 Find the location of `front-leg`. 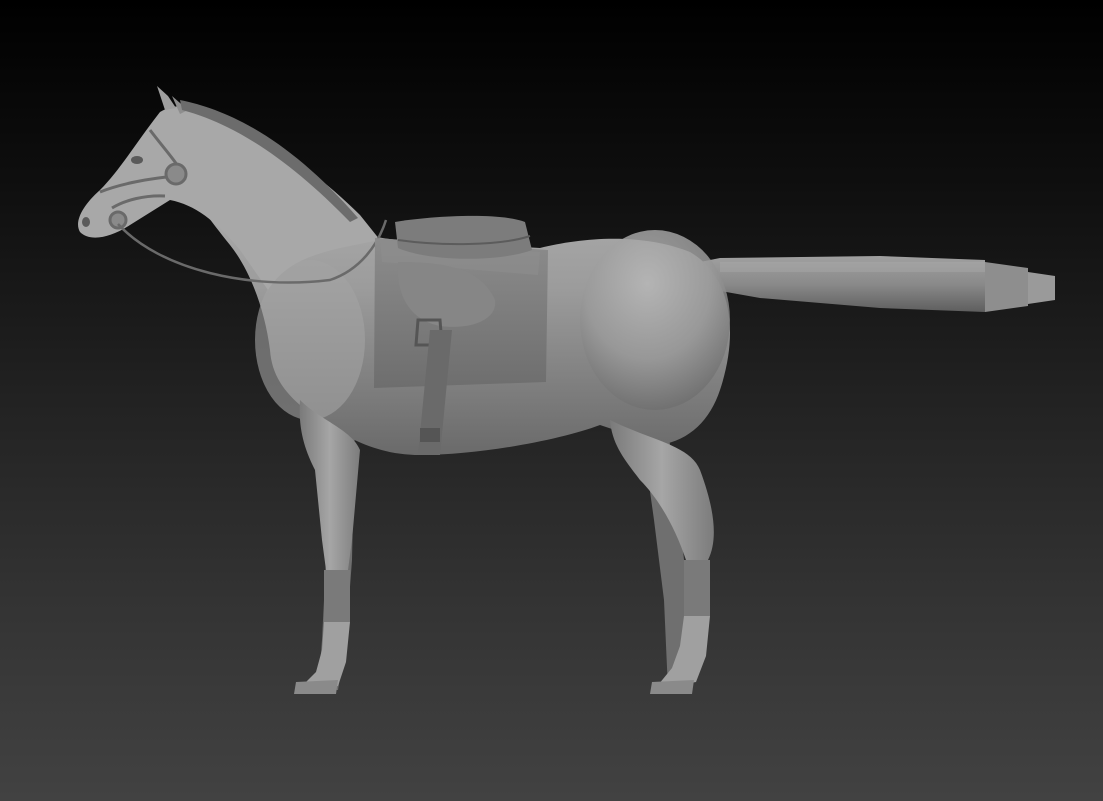

front-leg is located at coordinates (327, 547).